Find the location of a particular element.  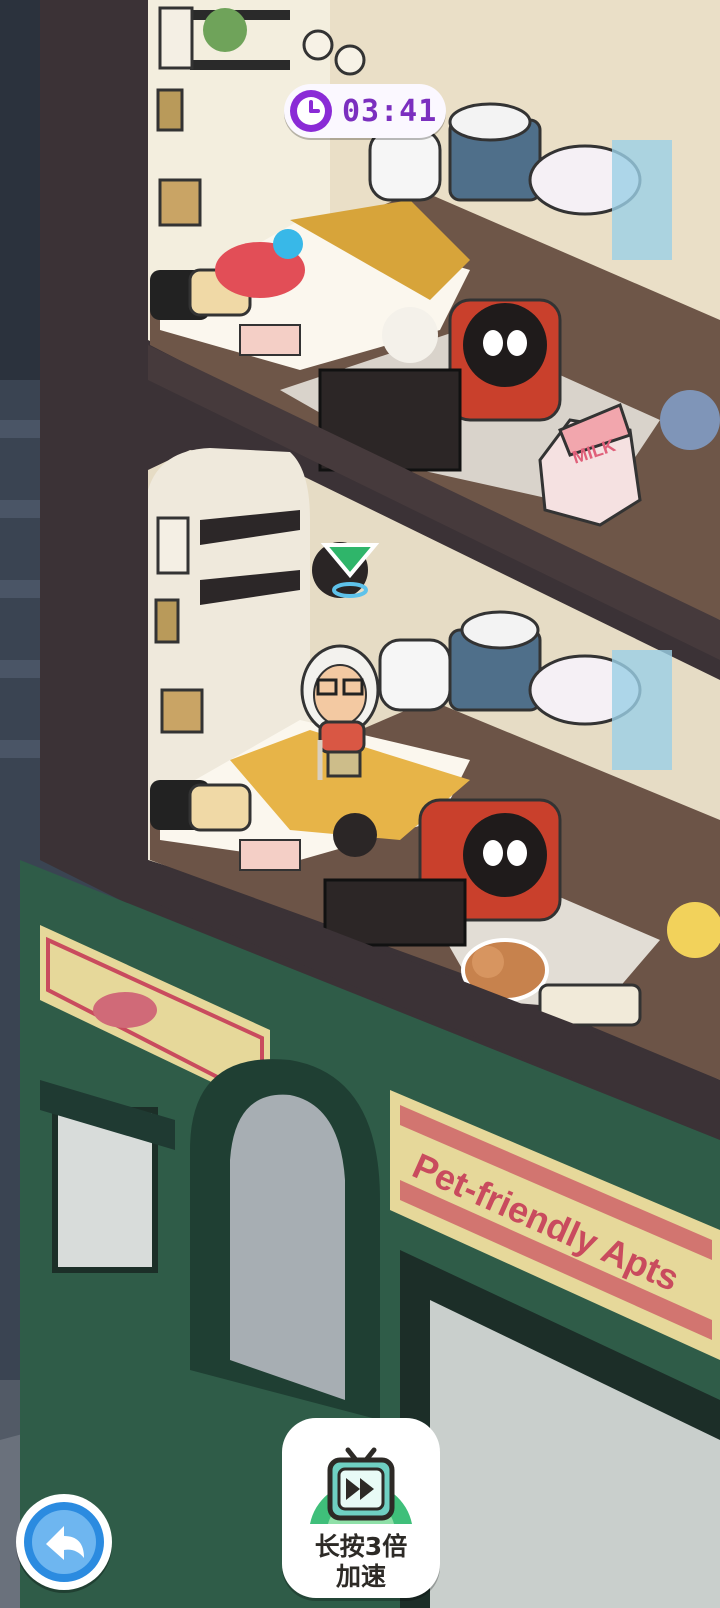

speed-up-button: 长按3倍 加速 is located at coordinates (361, 1508).